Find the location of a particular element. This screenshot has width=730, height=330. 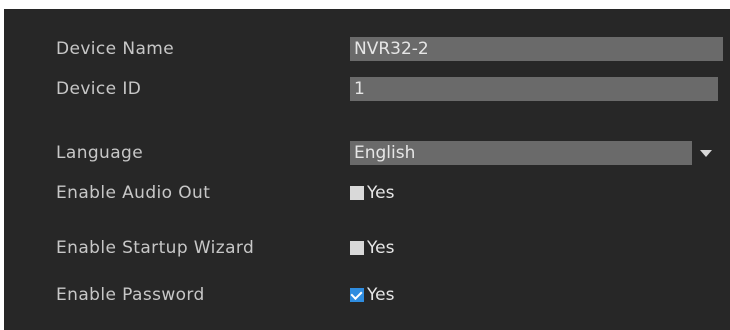

language-select: English is located at coordinates (535, 153).